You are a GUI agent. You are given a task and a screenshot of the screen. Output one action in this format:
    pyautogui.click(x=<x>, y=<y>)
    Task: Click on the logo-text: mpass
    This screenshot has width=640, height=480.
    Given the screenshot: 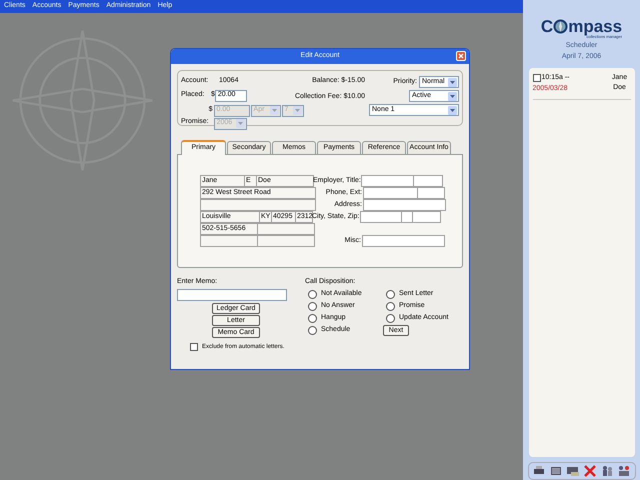 What is the action you would take?
    pyautogui.click(x=595, y=26)
    